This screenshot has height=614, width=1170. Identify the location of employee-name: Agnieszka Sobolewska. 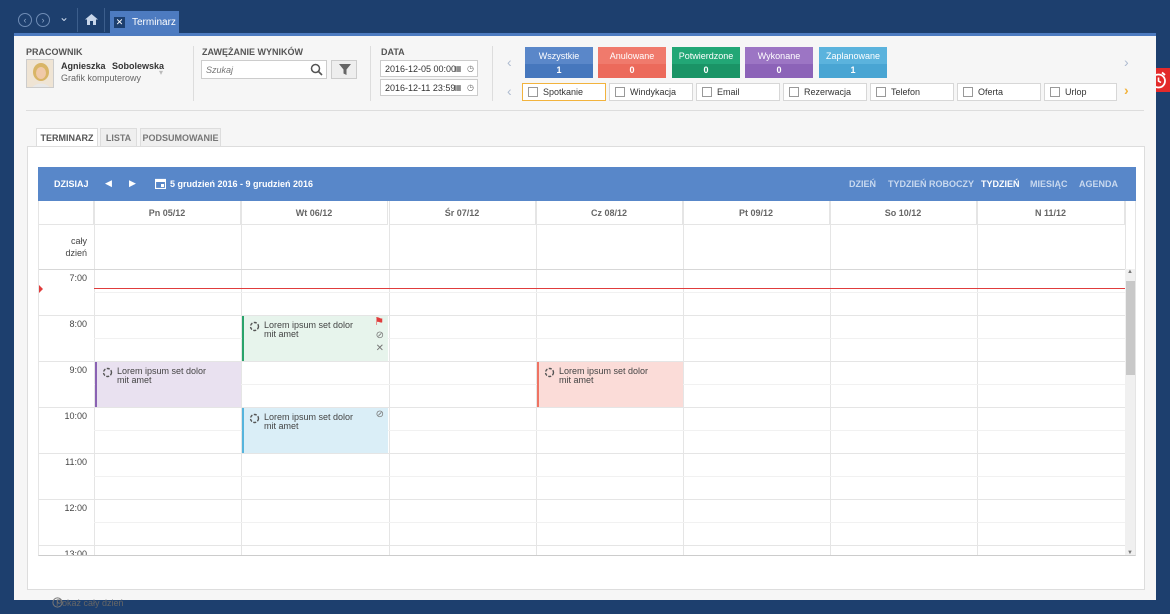
(112, 66).